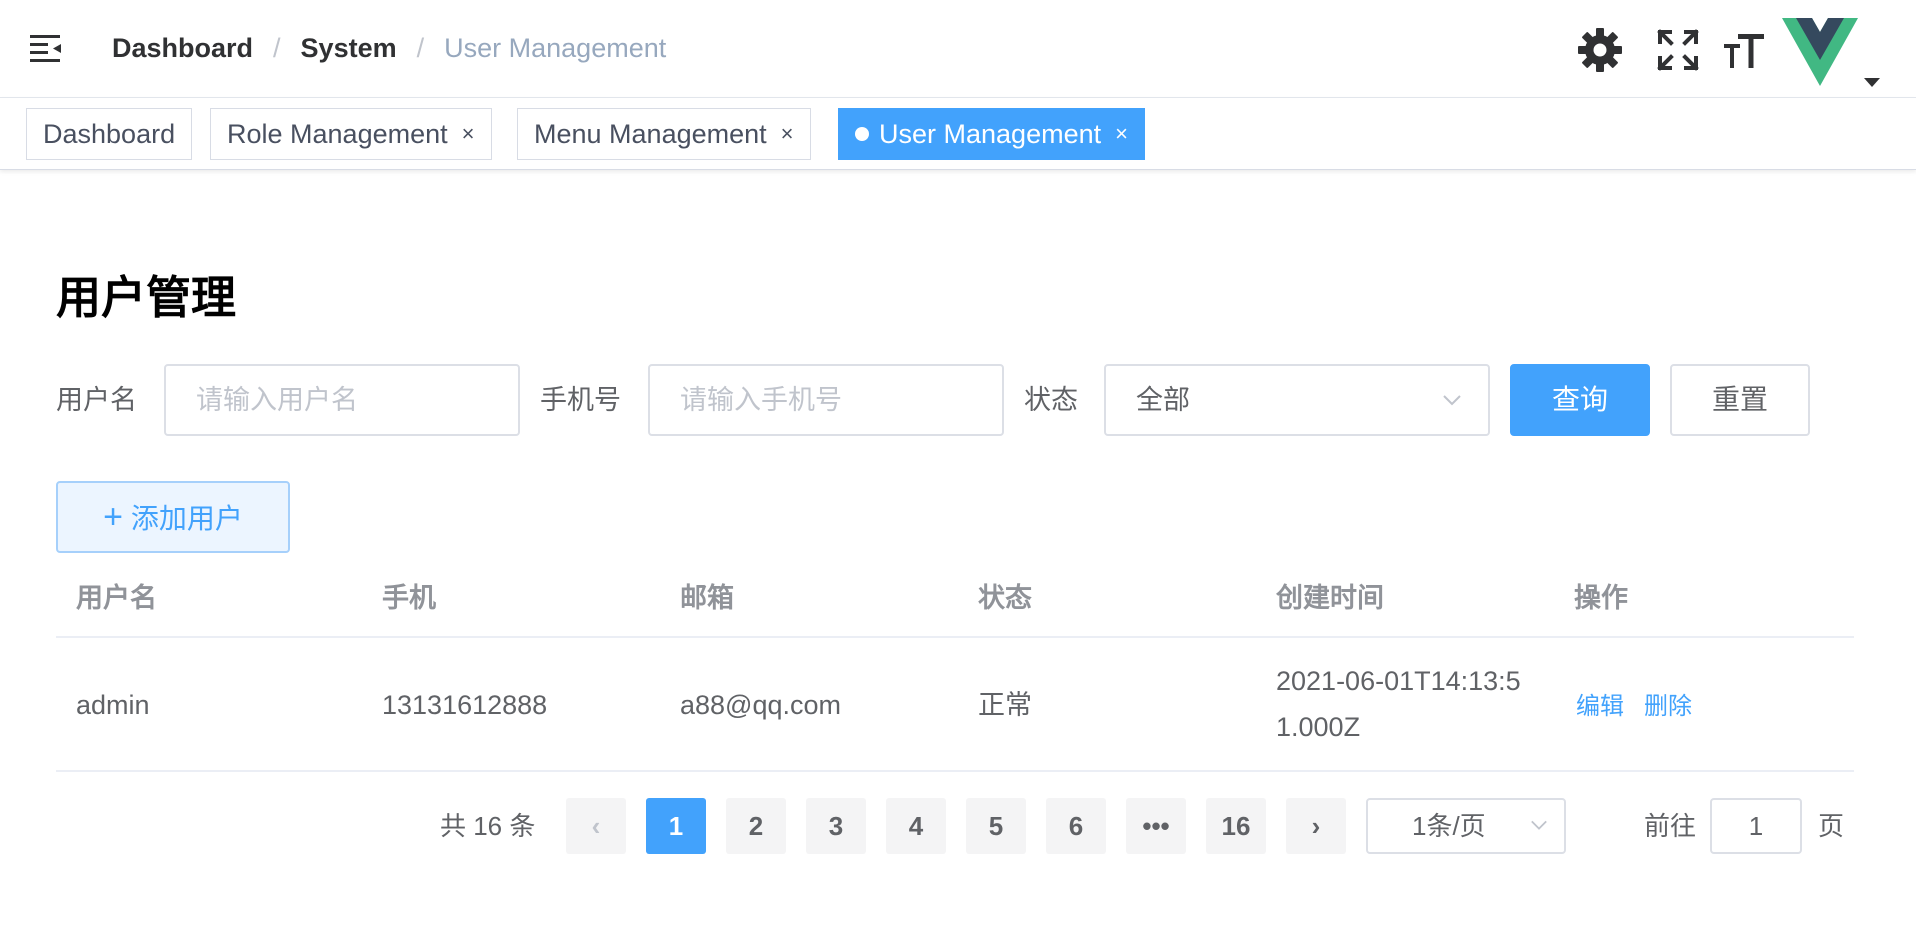 This screenshot has width=1916, height=926. Describe the element at coordinates (465, 705) in the screenshot. I see `cell-phone: 13131612888` at that location.